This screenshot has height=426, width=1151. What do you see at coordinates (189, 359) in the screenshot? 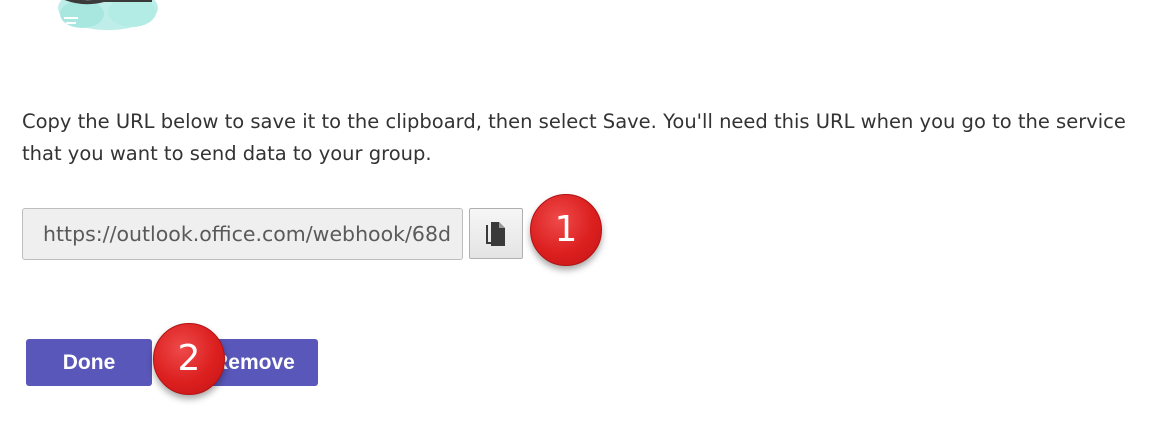
I see `step-2-marker: 2` at bounding box center [189, 359].